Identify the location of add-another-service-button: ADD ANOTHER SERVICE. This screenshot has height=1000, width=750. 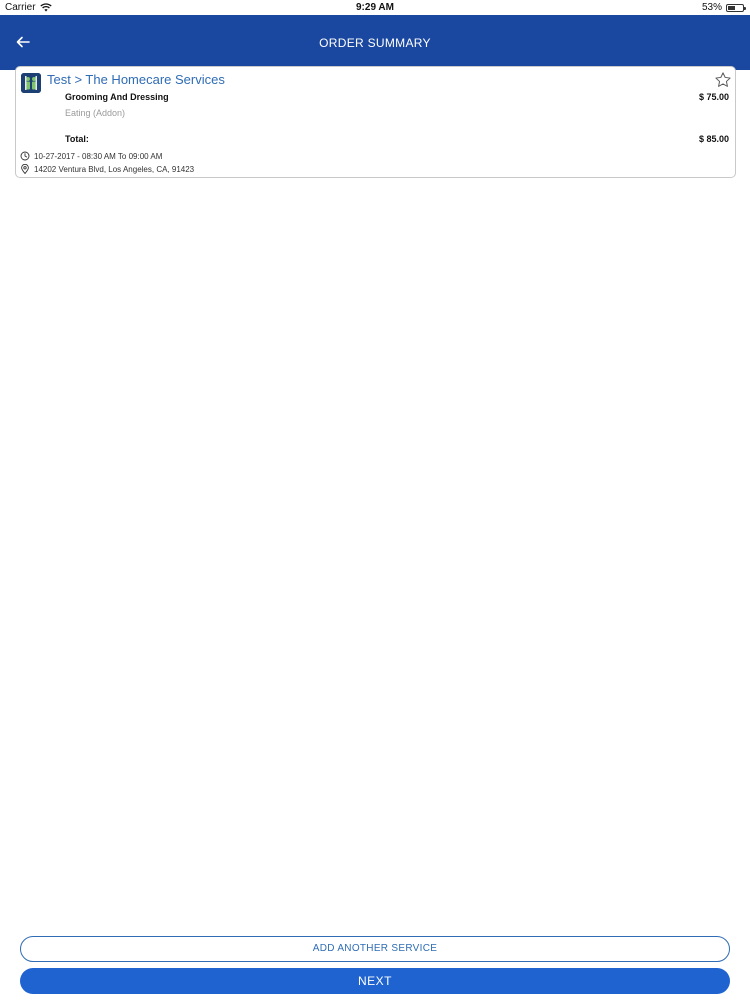
(375, 949).